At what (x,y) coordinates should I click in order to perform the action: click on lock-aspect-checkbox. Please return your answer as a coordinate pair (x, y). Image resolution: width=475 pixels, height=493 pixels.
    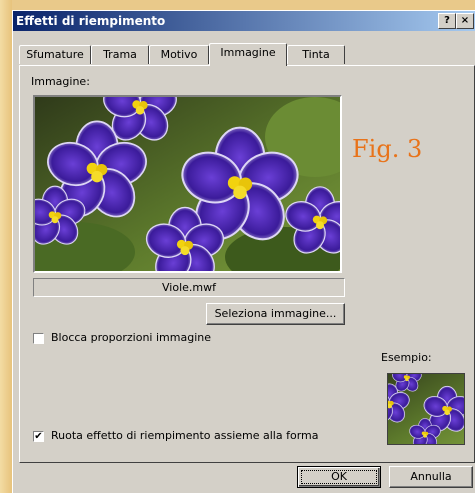
    Looking at the image, I should click on (38, 338).